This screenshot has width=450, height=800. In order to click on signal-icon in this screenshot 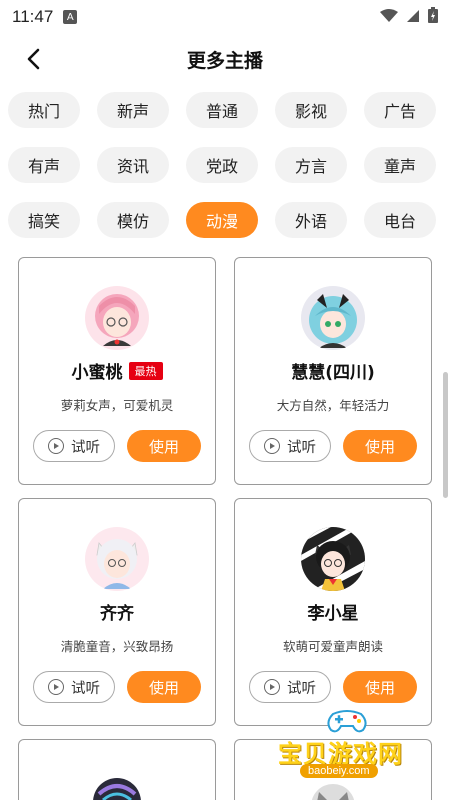, I will do `click(413, 17)`.